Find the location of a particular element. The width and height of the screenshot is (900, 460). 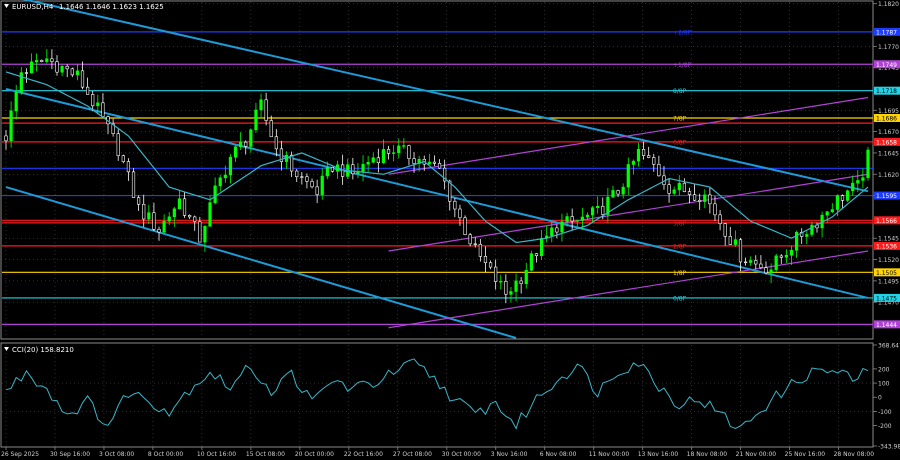

level-price-tag-label: 1.1658 is located at coordinates (886, 142).